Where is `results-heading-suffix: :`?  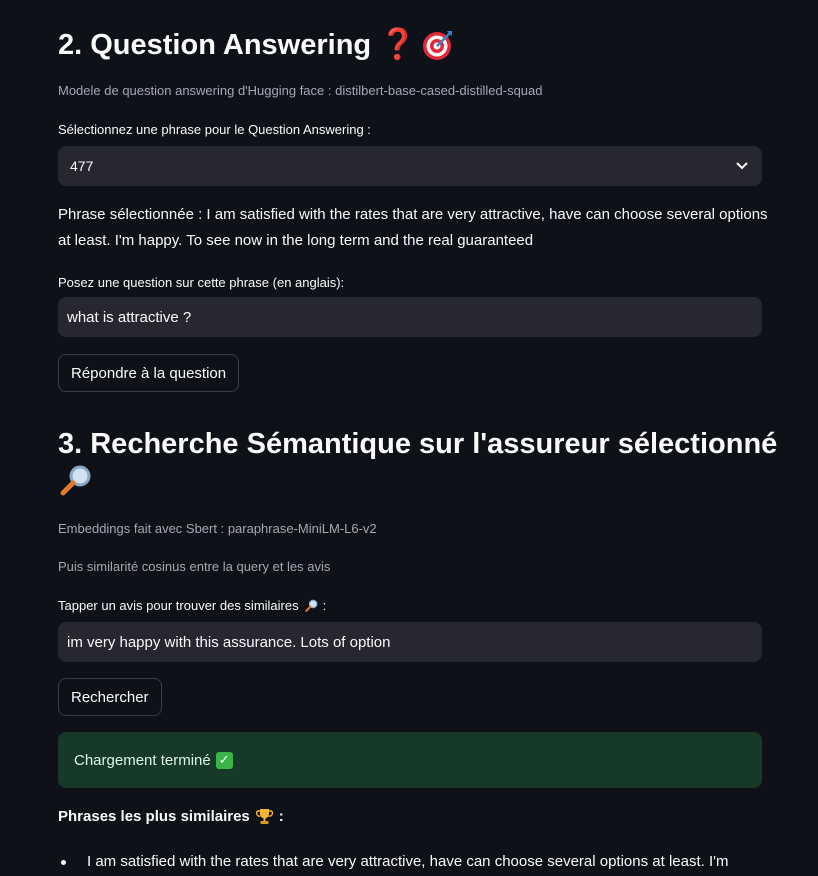
results-heading-suffix: : is located at coordinates (281, 816).